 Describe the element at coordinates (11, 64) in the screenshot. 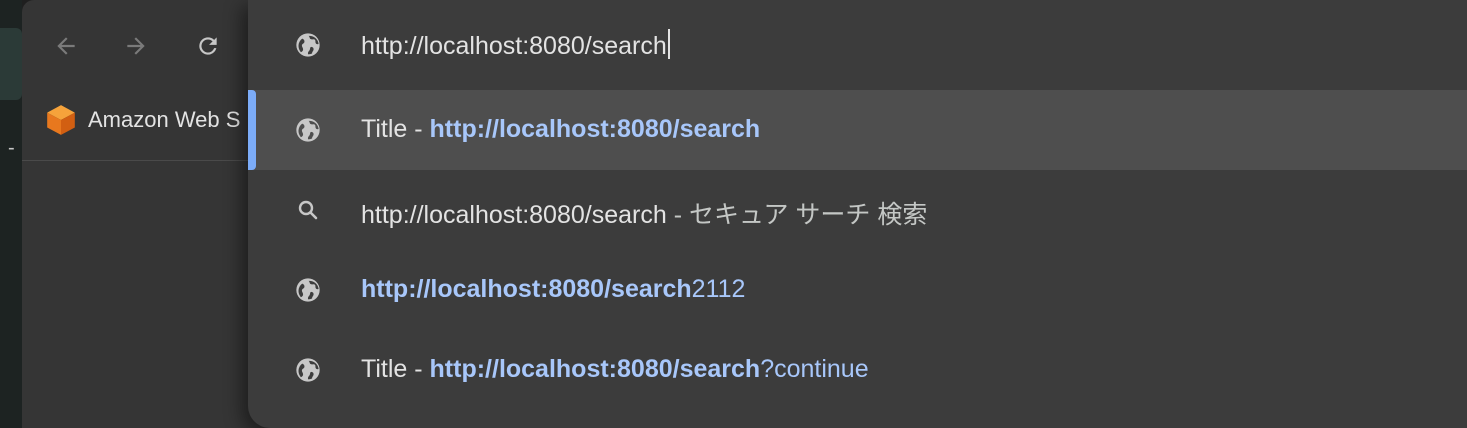

I see `background-tab-edge` at that location.